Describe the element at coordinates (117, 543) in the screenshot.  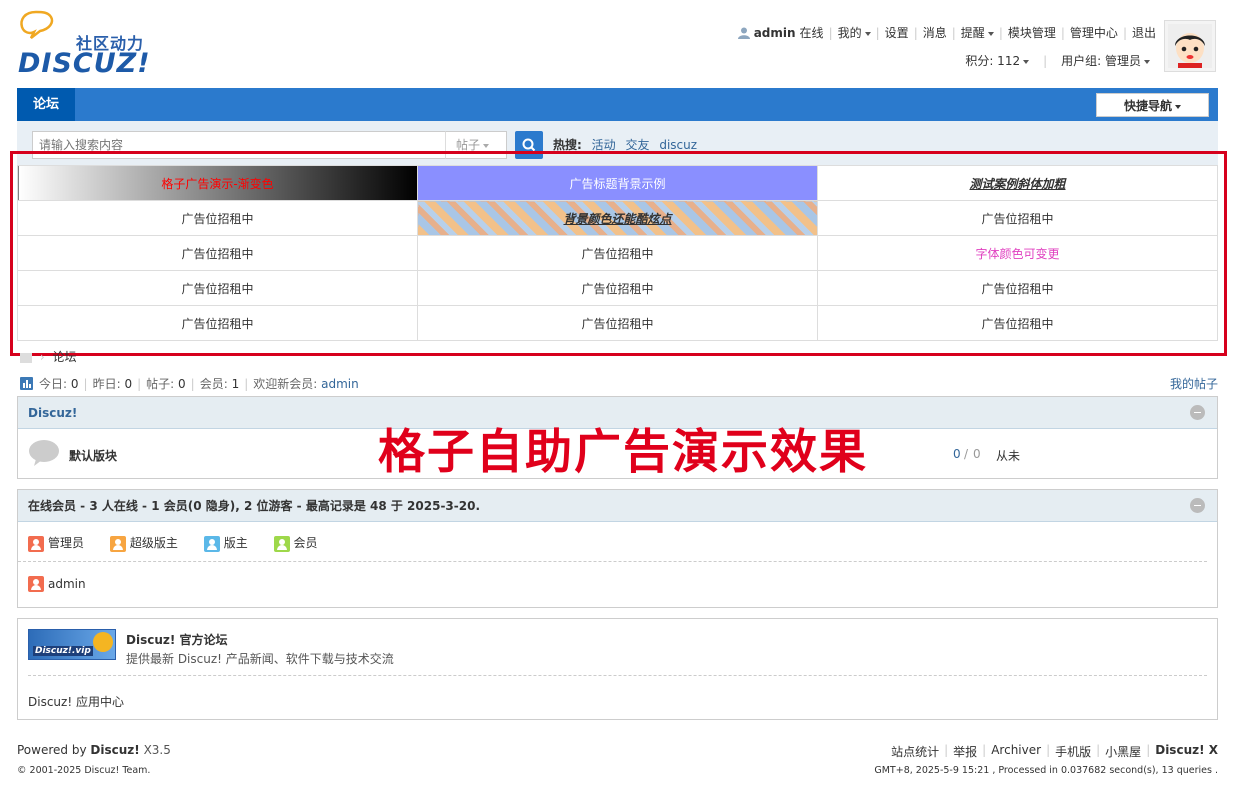
I see `supermod-icon` at that location.